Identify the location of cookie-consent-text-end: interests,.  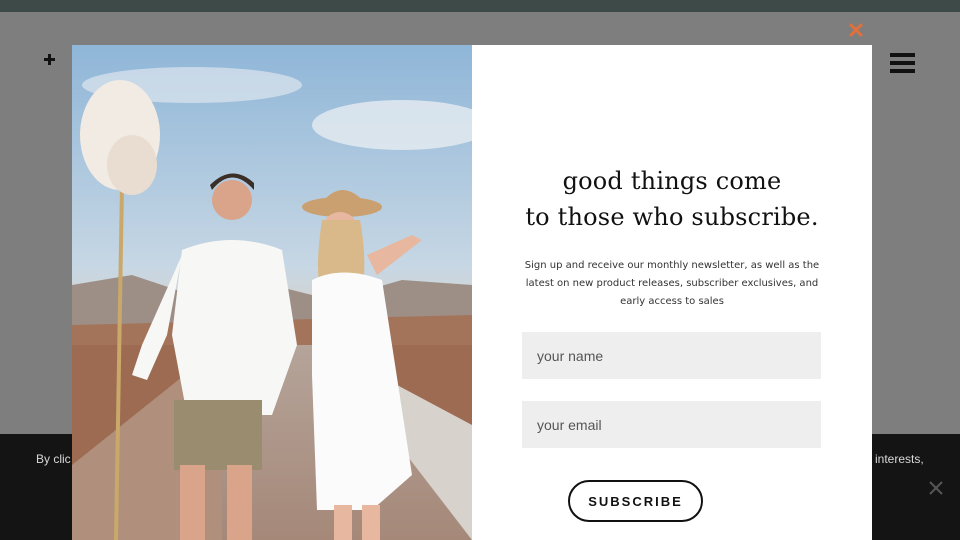
(899, 459).